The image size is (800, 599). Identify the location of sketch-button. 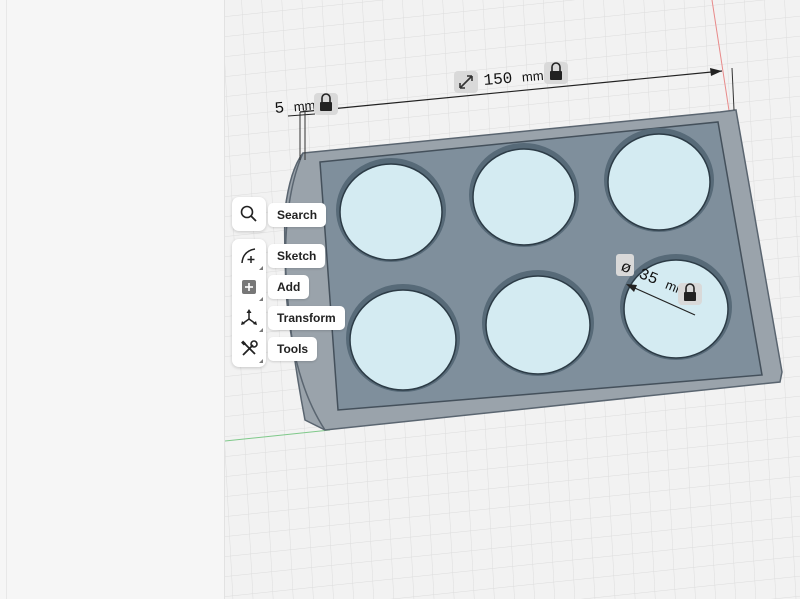
(249, 256).